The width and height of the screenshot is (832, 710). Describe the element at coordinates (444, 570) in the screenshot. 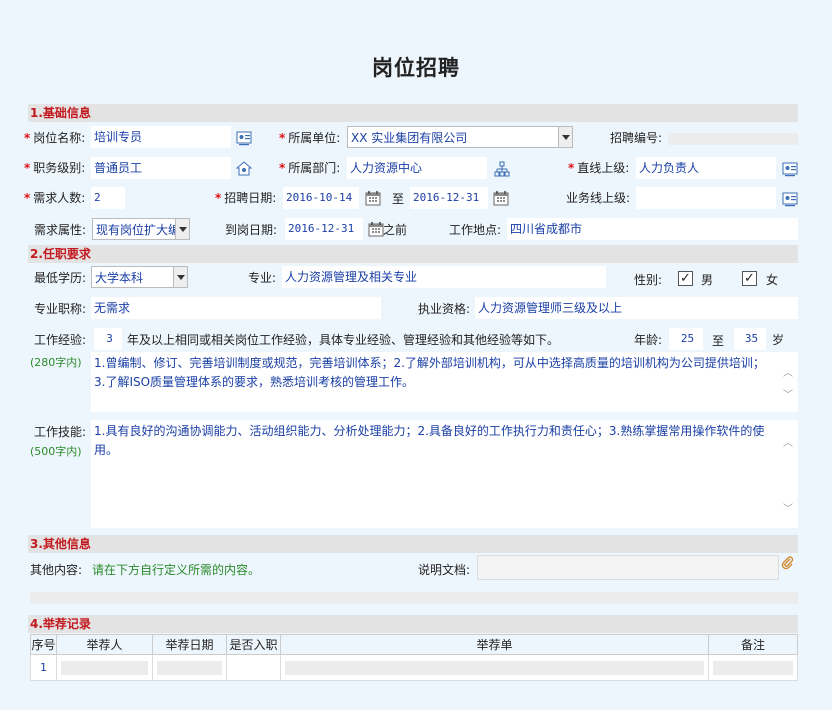

I see `doc-label: 说明文档:` at that location.